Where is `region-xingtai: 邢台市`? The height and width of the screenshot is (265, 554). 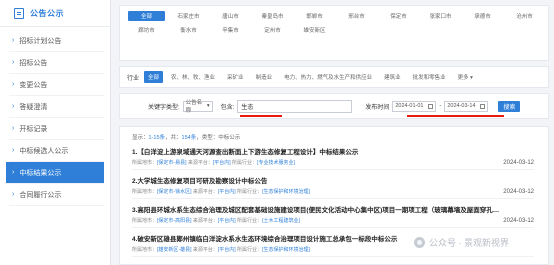
region-xingtai: 邢台市 is located at coordinates (356, 16).